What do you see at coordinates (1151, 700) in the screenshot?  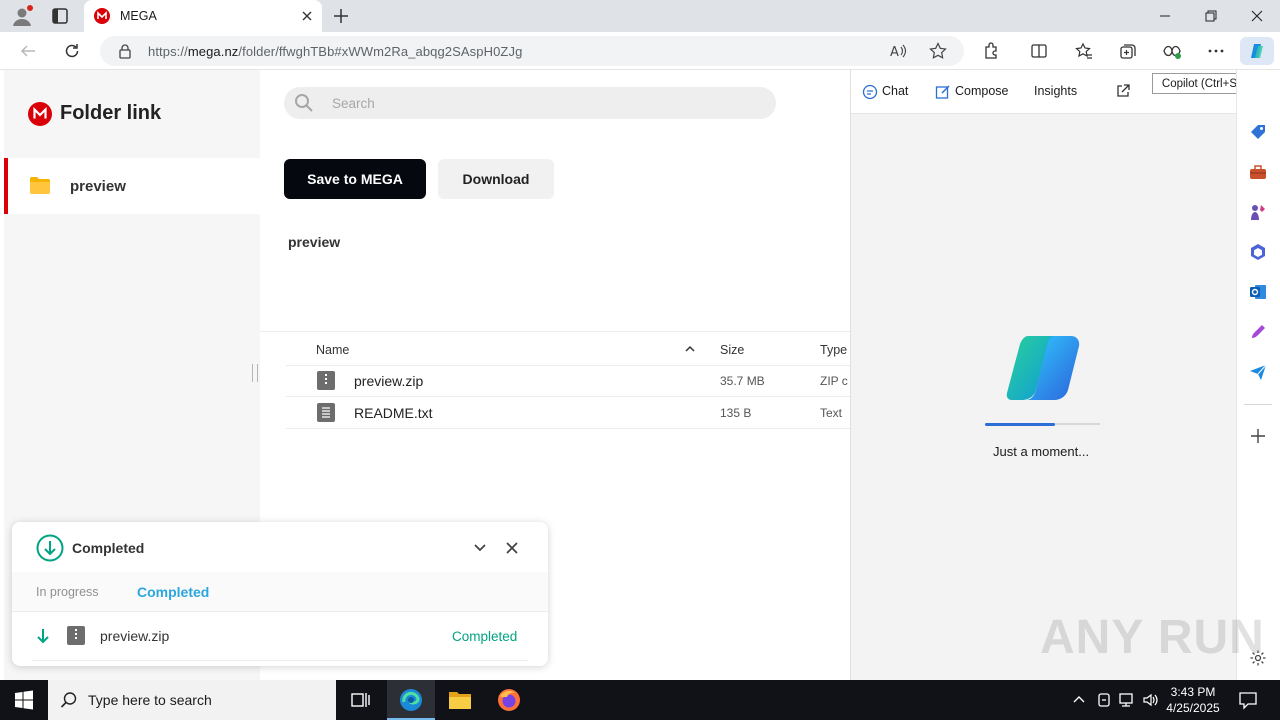 I see `volume-icon` at bounding box center [1151, 700].